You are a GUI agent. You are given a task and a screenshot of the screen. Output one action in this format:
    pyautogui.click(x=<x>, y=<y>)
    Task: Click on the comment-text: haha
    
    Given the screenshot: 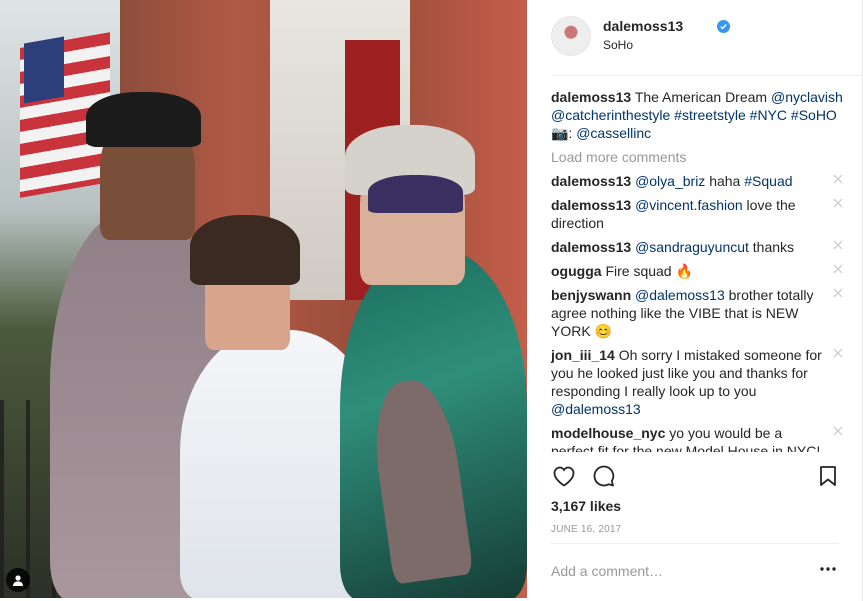 What is the action you would take?
    pyautogui.click(x=725, y=181)
    